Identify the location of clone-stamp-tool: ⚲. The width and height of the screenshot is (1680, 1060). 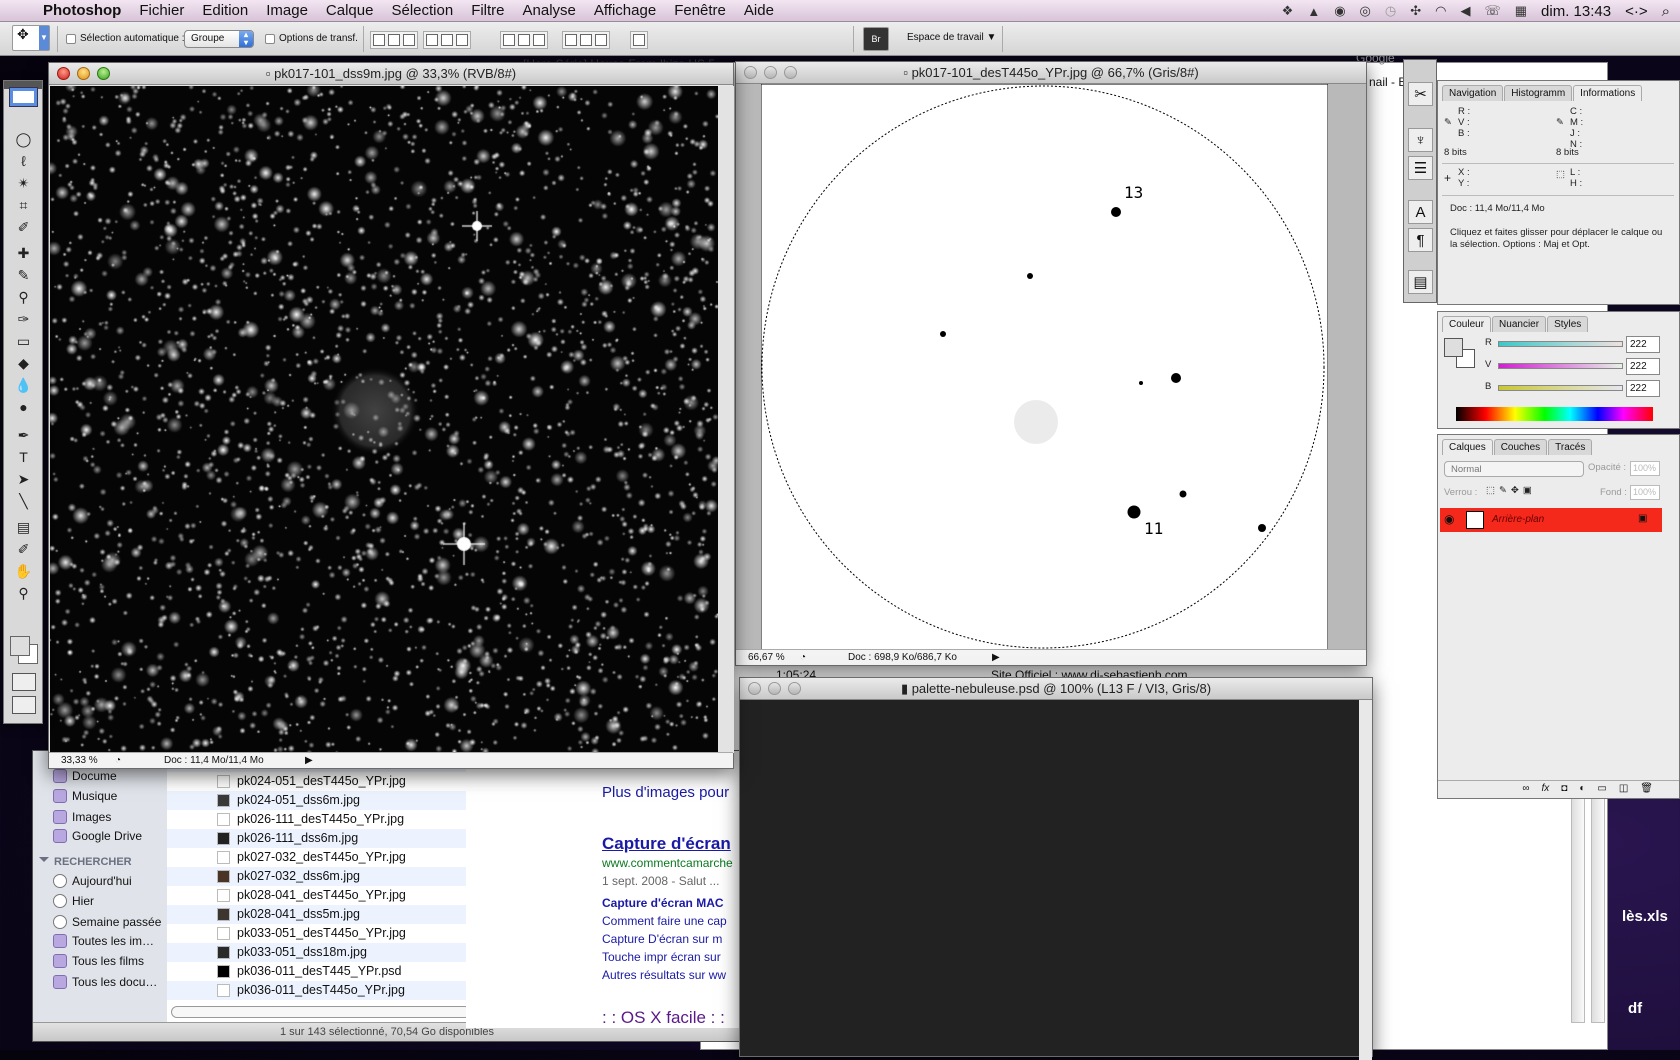
(23, 297).